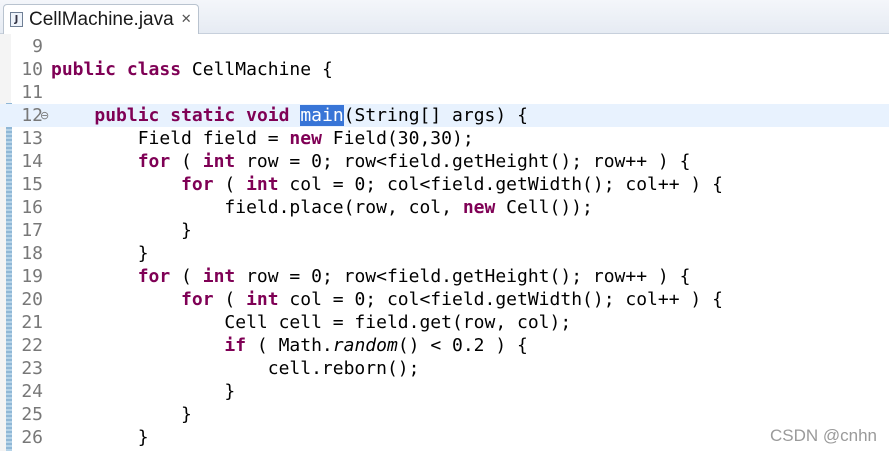 This screenshot has width=889, height=451. Describe the element at coordinates (444, 414) in the screenshot. I see `code-line: 25 }` at that location.